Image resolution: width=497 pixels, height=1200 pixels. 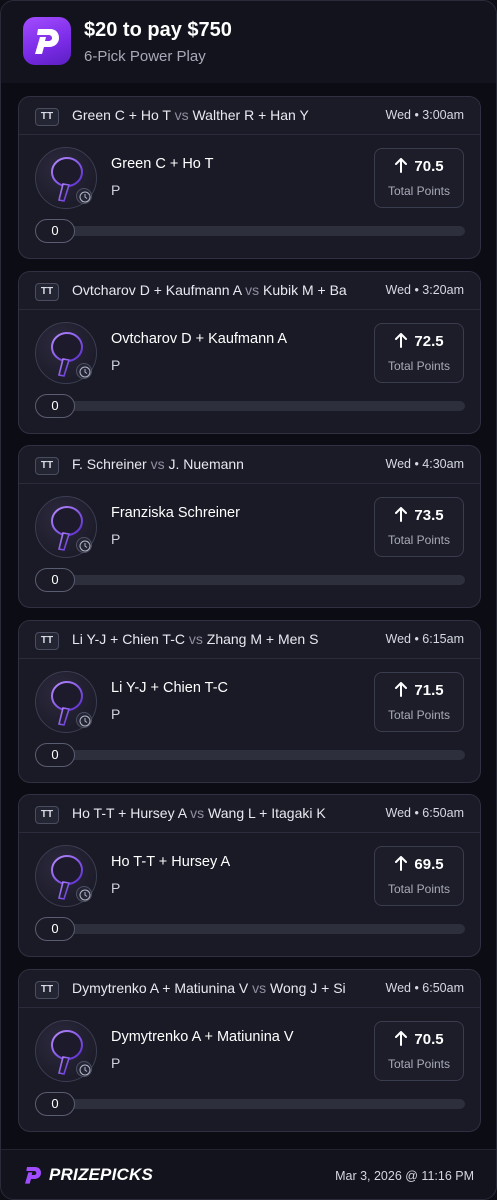 I want to click on matchup-away: Zhang M + Men S, so click(x=262, y=638).